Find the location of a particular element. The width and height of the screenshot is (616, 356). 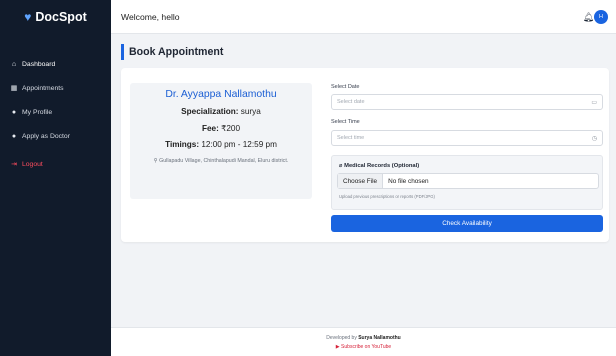

youtube-icon: ▶ is located at coordinates (337, 347).